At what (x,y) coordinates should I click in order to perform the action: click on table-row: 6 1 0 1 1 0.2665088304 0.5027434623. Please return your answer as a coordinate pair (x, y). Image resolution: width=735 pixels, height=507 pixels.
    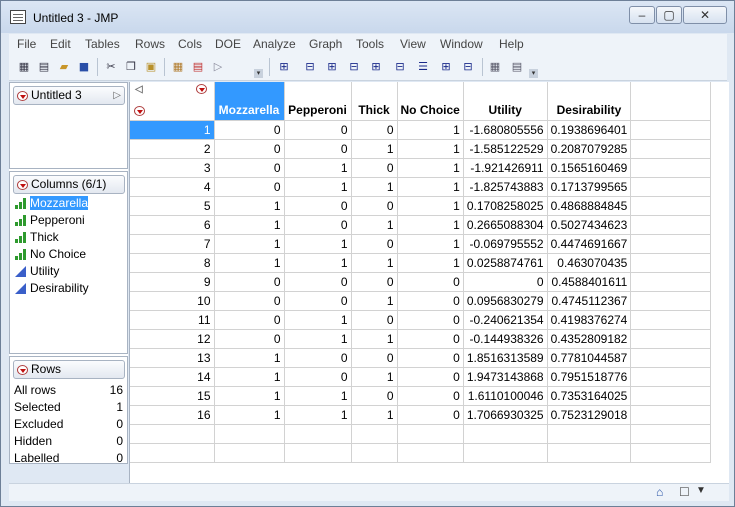
    Looking at the image, I should click on (421, 225).